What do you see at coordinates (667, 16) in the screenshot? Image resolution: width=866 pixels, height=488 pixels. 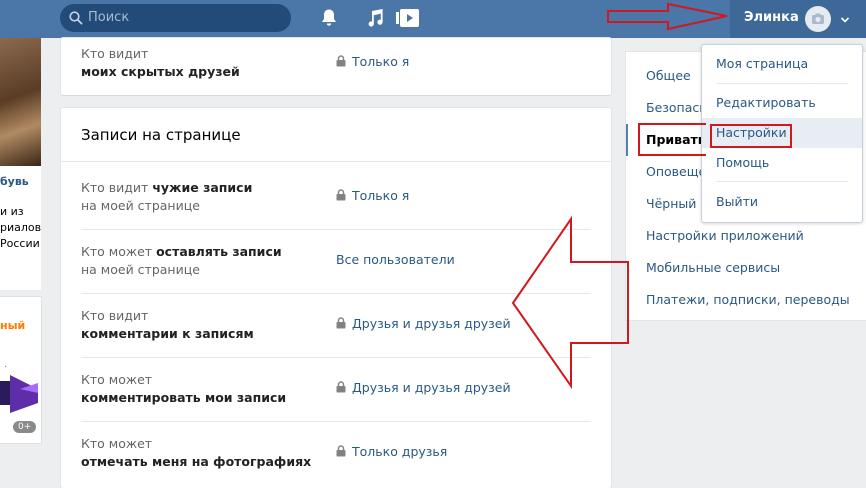 I see `annotation-arrow-right` at bounding box center [667, 16].